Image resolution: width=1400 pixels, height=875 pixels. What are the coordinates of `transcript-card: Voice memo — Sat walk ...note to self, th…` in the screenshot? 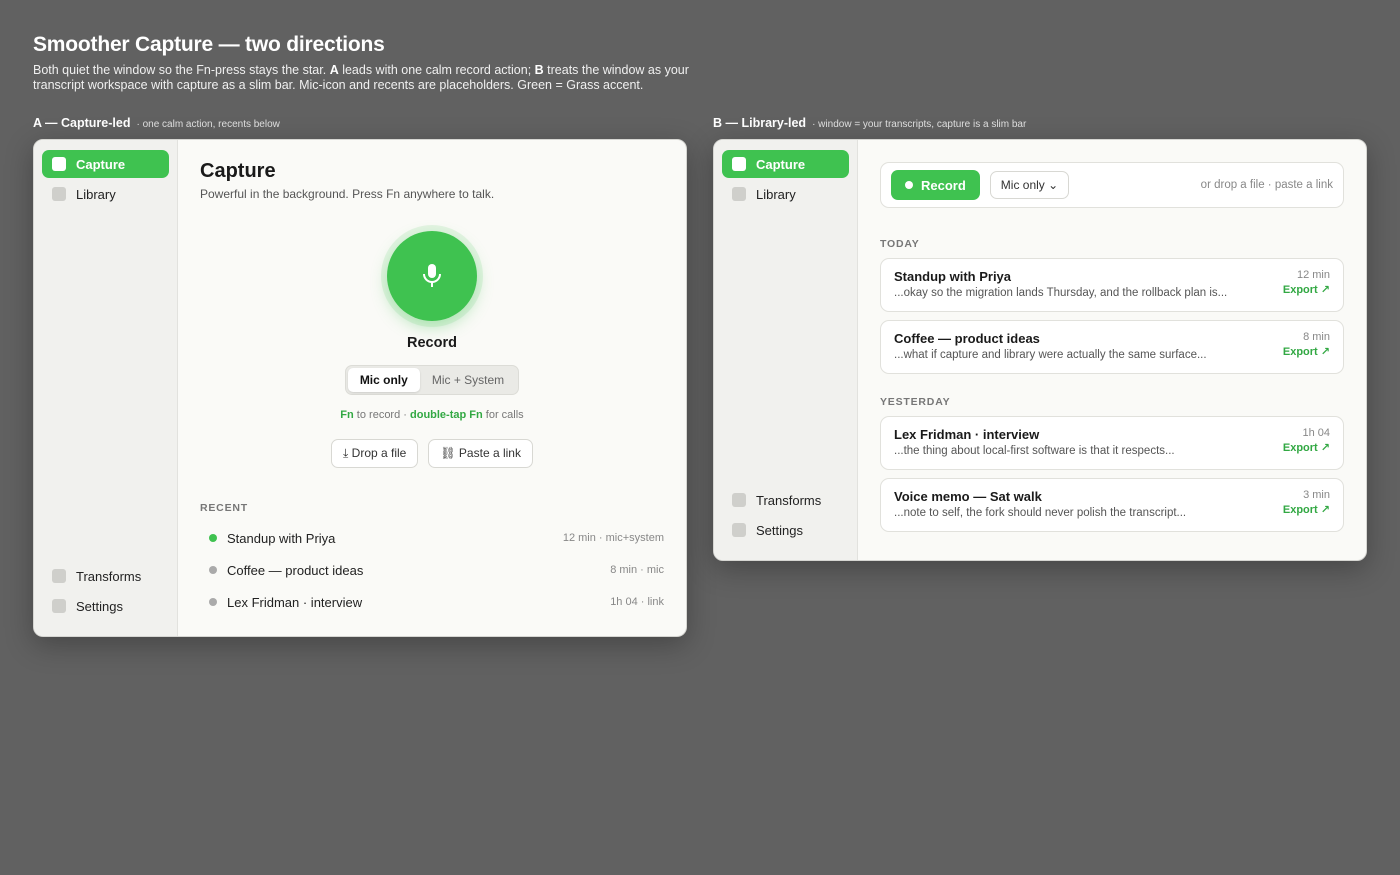 It's located at (1112, 505).